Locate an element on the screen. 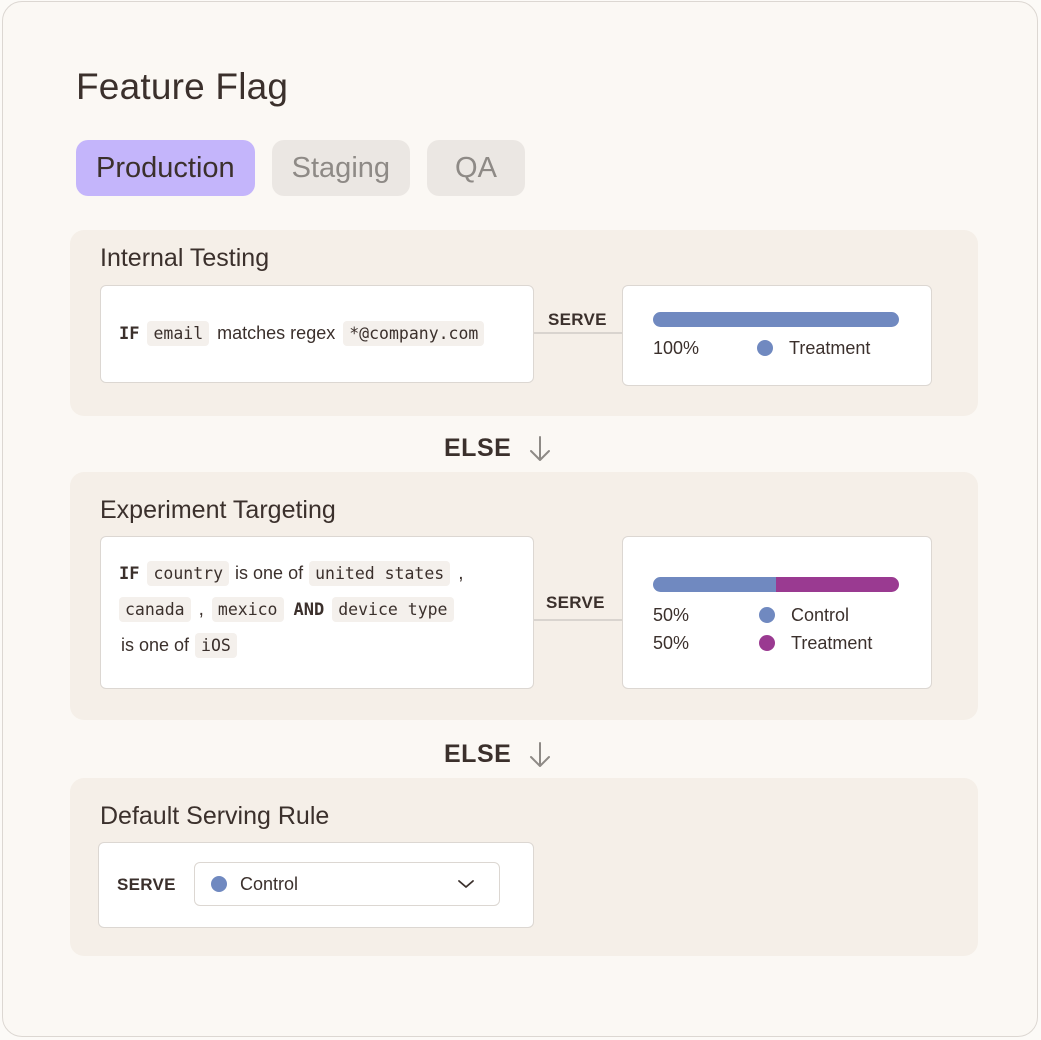  selected-variation: Control is located at coordinates (269, 884).